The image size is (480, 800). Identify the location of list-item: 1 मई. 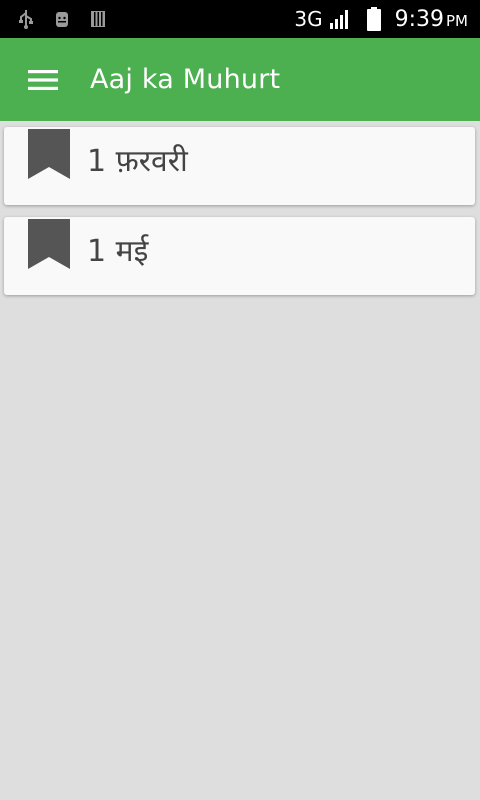
(239, 256).